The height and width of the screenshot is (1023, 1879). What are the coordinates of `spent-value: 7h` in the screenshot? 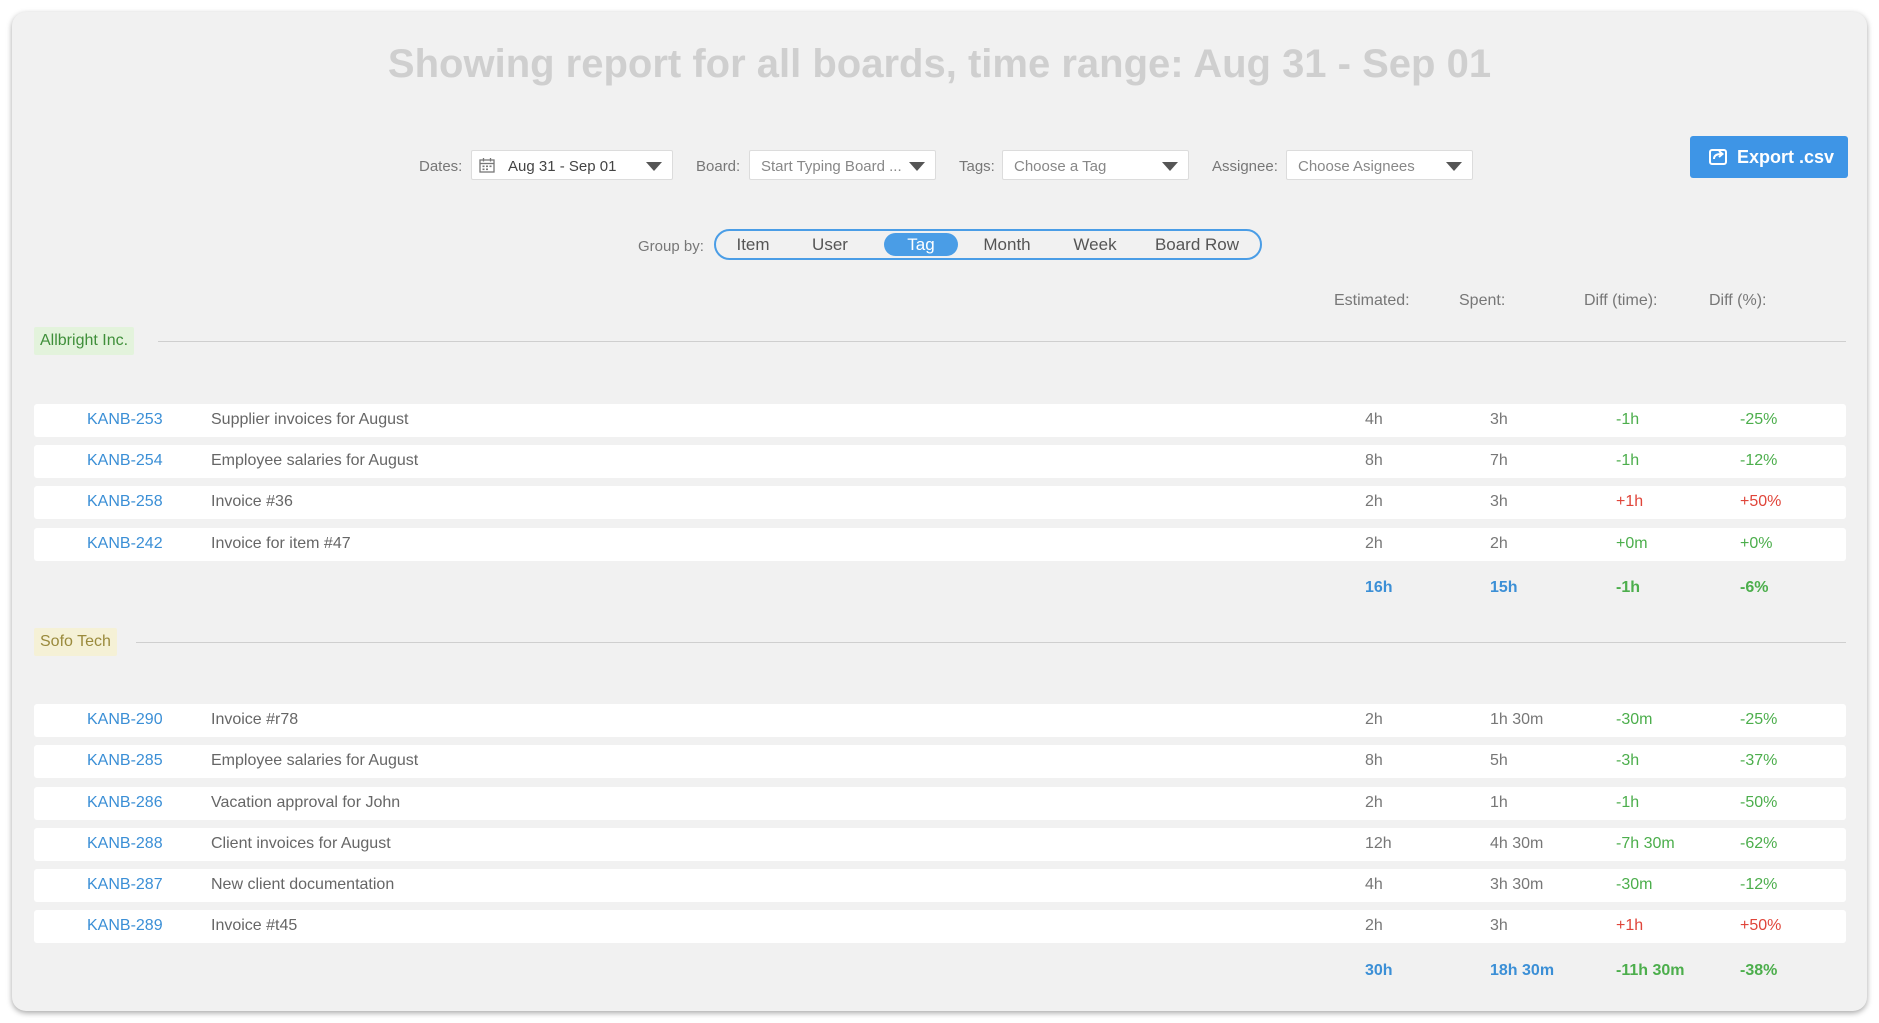 It's located at (1499, 460).